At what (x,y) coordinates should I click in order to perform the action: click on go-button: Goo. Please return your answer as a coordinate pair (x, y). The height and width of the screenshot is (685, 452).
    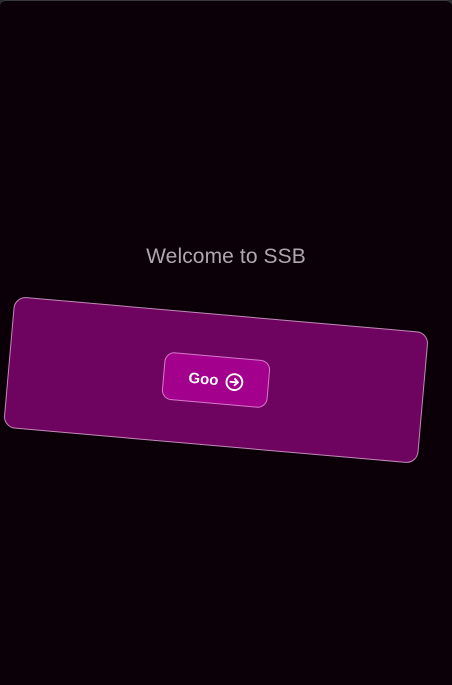
    Looking at the image, I should click on (216, 380).